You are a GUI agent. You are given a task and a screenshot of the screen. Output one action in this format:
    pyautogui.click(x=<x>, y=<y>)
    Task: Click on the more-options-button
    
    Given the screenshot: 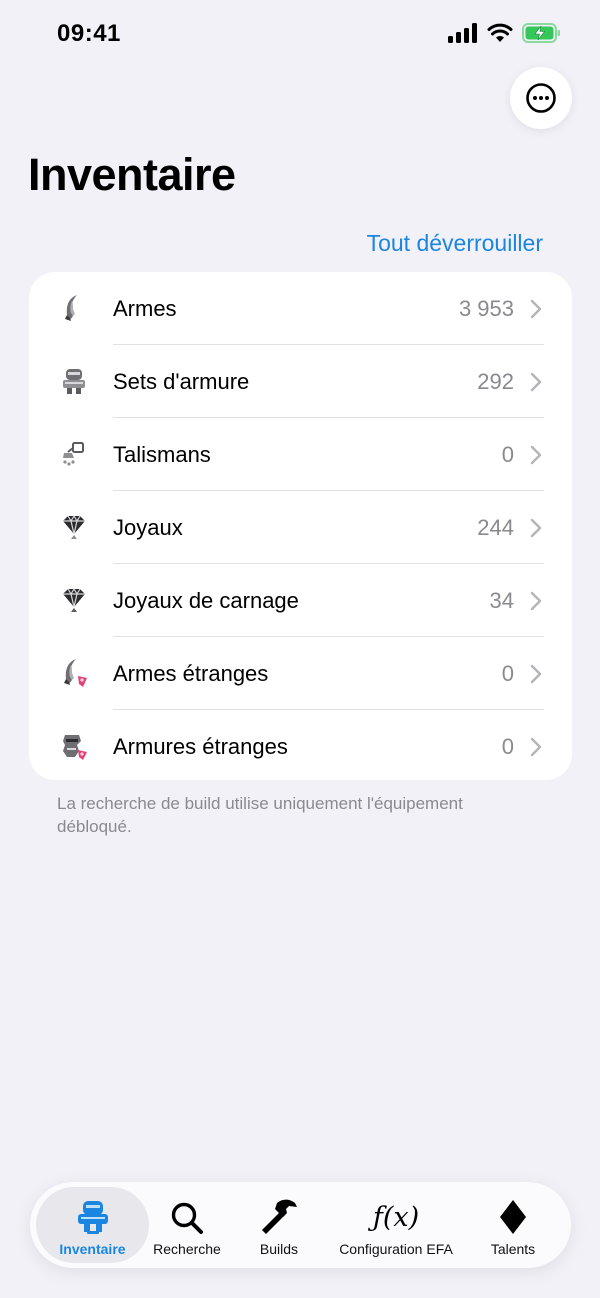 What is the action you would take?
    pyautogui.click(x=541, y=98)
    